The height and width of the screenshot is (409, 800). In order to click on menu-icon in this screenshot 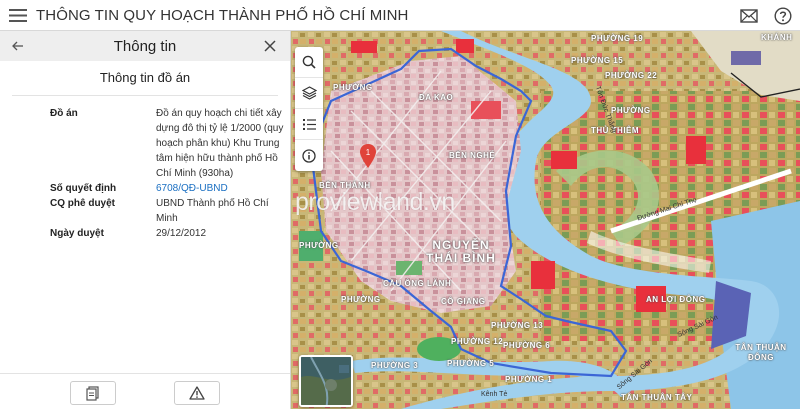, I will do `click(18, 15)`.